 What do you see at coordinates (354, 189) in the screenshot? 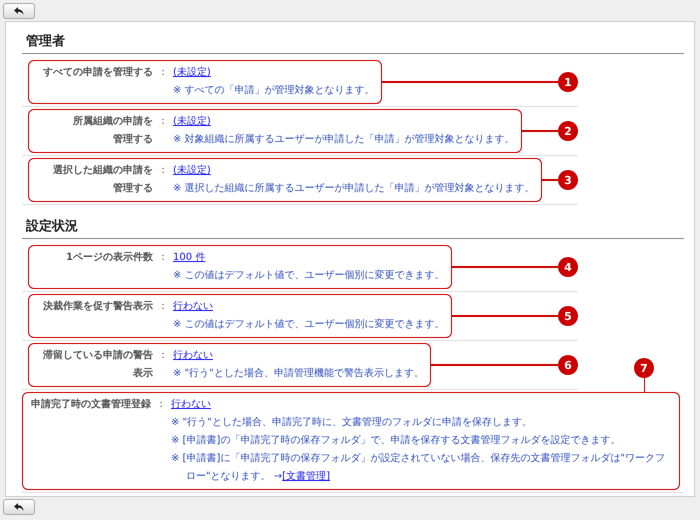
I see `note-text: ※ 選択した組織に所属するユーザーが申請した「申請」が管理対象となります。` at bounding box center [354, 189].